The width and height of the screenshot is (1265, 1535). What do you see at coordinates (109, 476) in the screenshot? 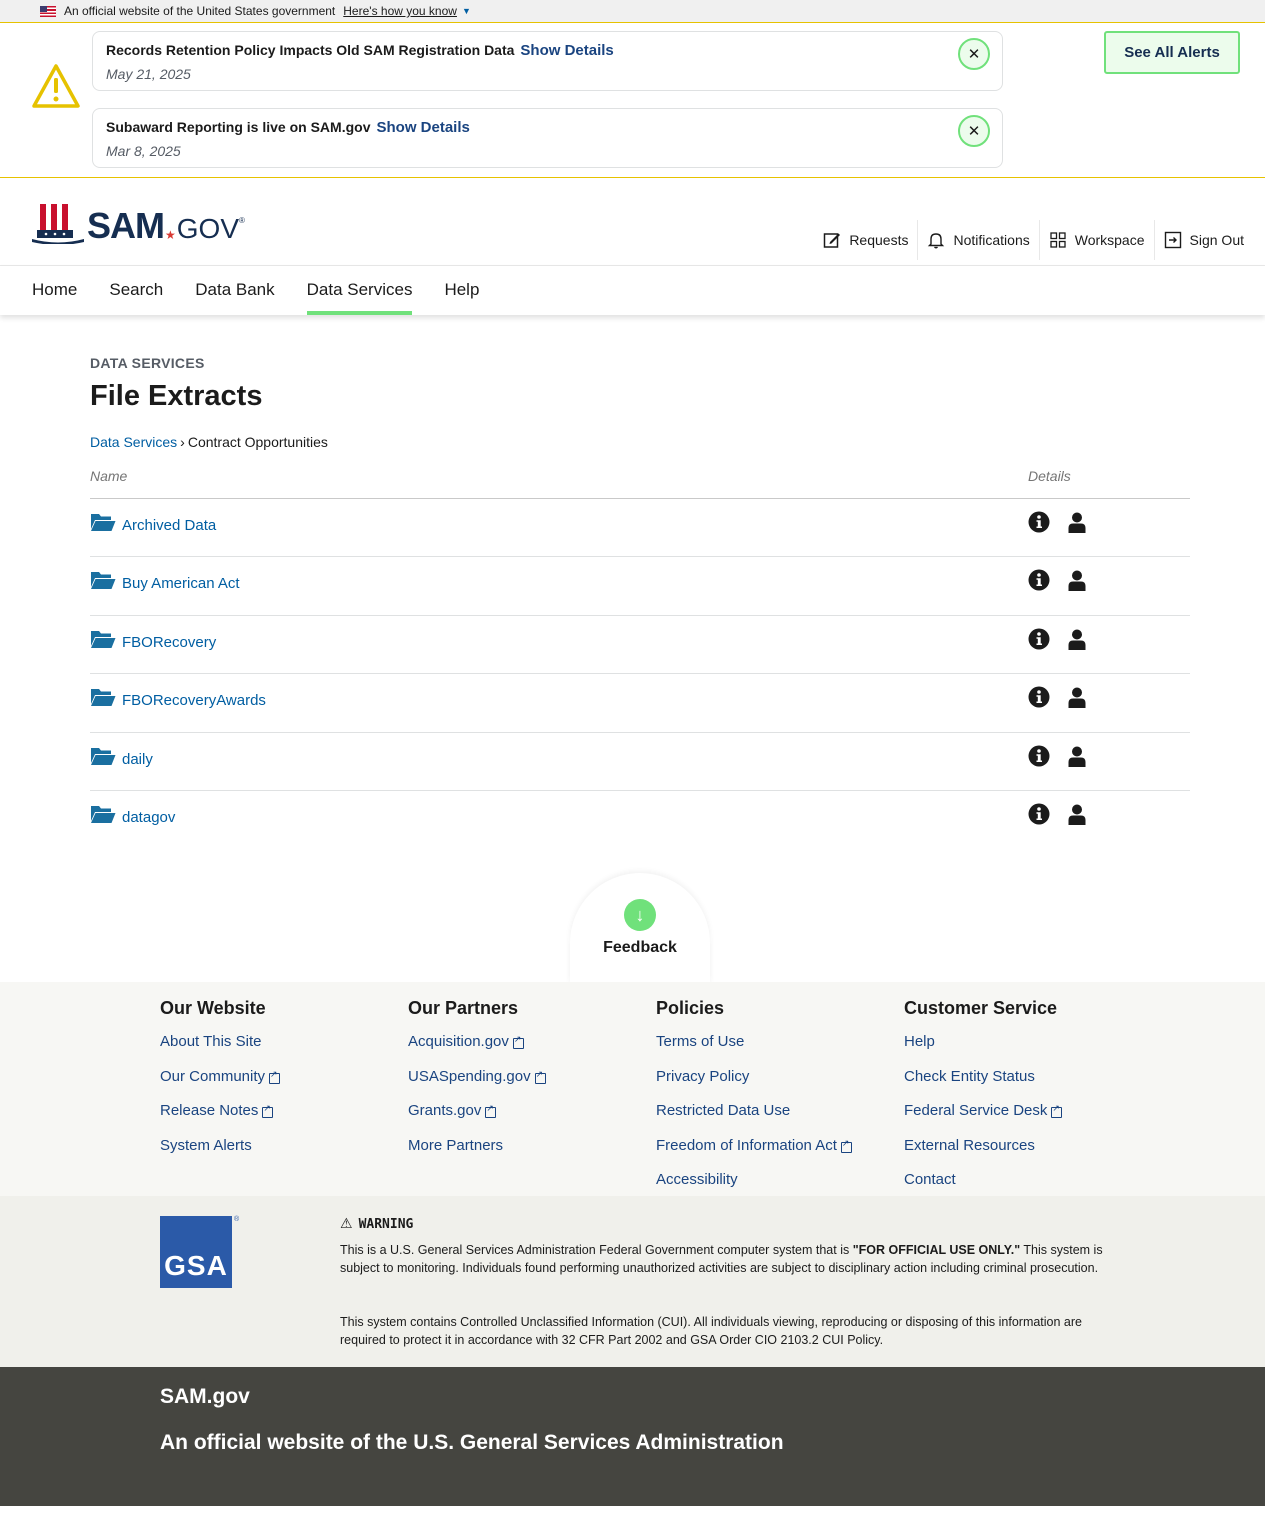
I see `column-header-name: Name` at bounding box center [109, 476].